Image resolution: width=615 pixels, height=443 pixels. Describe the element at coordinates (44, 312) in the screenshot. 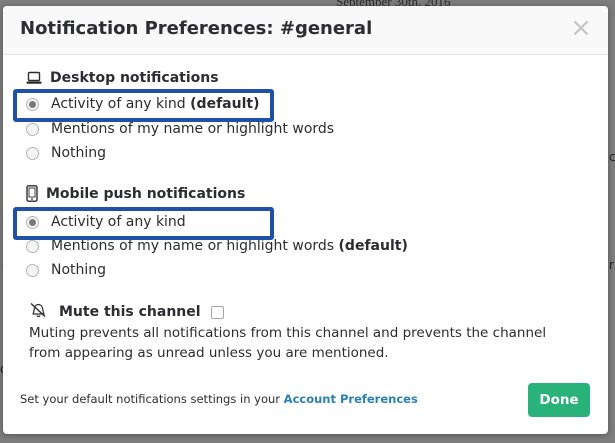

I see `bell-slash-icon` at that location.